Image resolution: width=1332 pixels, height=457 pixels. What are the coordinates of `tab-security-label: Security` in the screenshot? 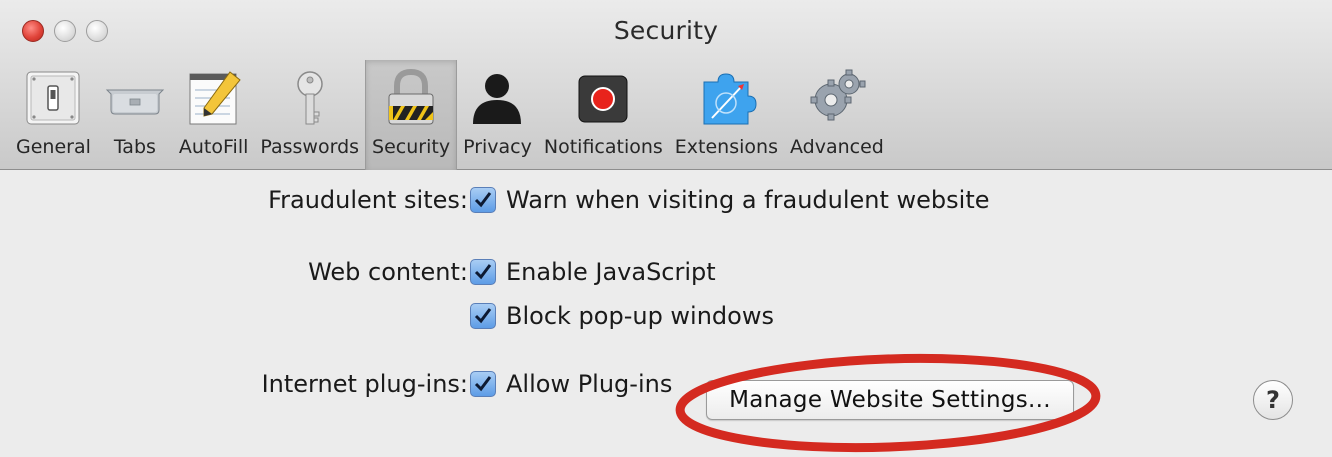 It's located at (411, 147).